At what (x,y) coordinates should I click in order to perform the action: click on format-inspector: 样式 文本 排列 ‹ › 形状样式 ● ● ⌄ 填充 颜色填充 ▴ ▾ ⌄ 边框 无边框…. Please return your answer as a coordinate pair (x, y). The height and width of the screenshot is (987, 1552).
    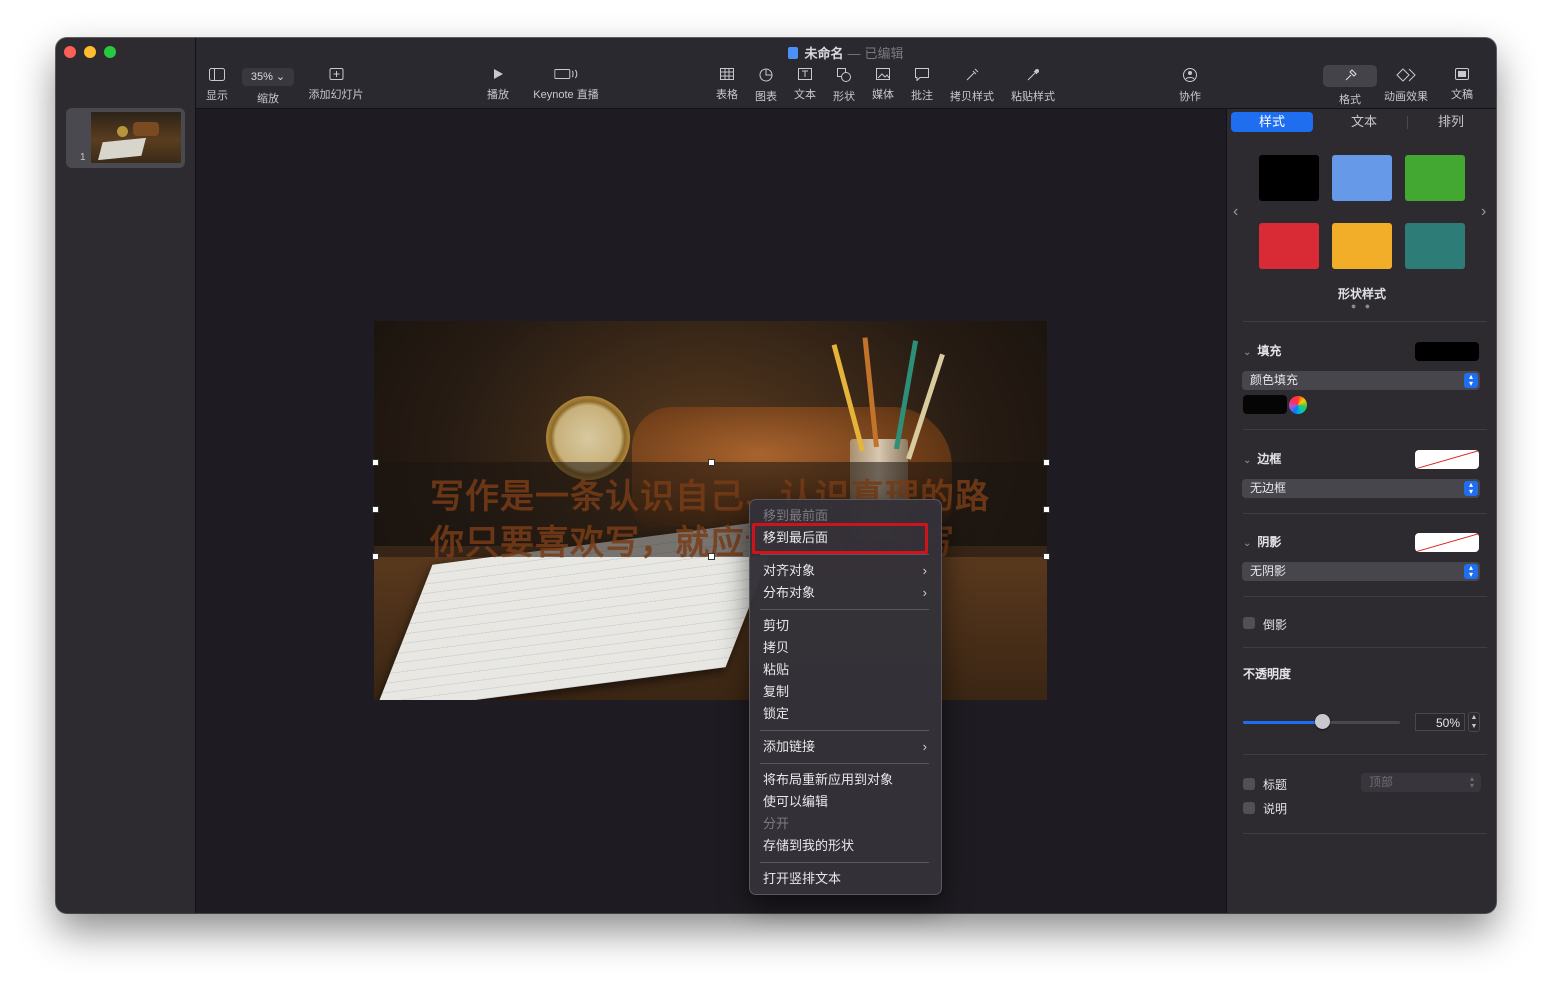
    Looking at the image, I should click on (1361, 511).